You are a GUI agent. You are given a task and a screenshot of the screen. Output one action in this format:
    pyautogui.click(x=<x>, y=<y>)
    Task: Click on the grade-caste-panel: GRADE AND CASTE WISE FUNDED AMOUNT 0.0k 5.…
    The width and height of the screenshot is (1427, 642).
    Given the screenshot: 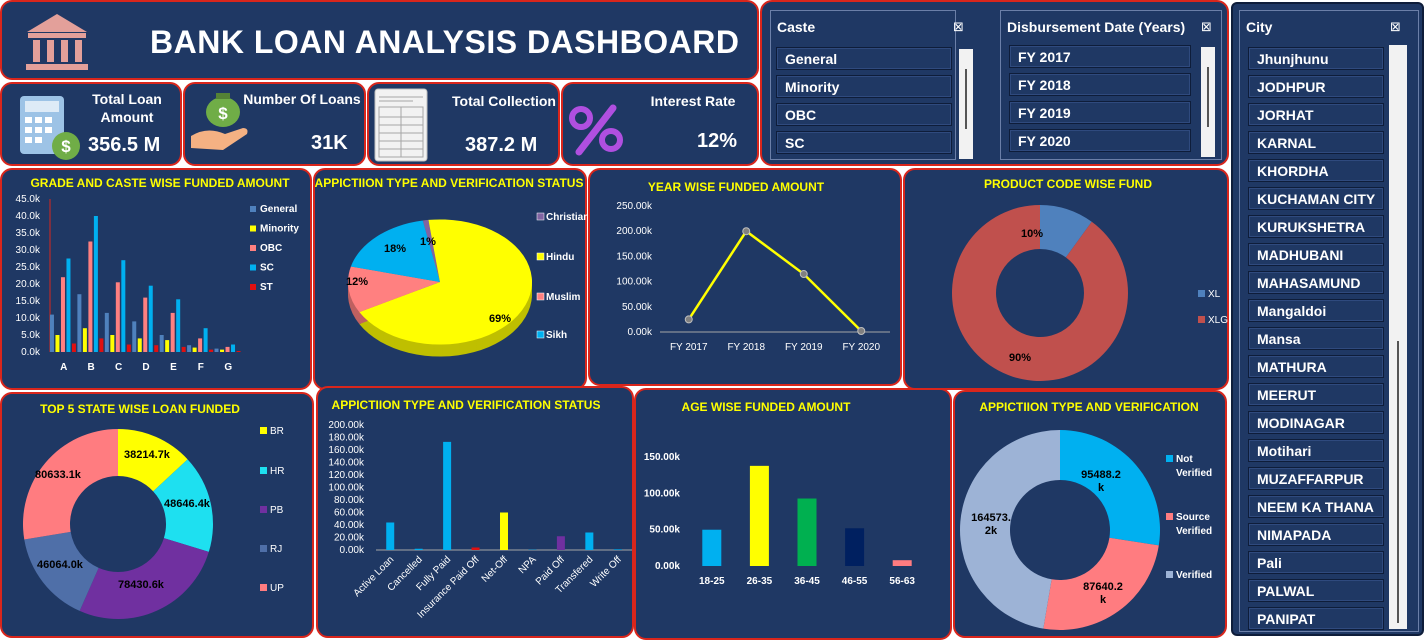 What is the action you would take?
    pyautogui.click(x=156, y=279)
    